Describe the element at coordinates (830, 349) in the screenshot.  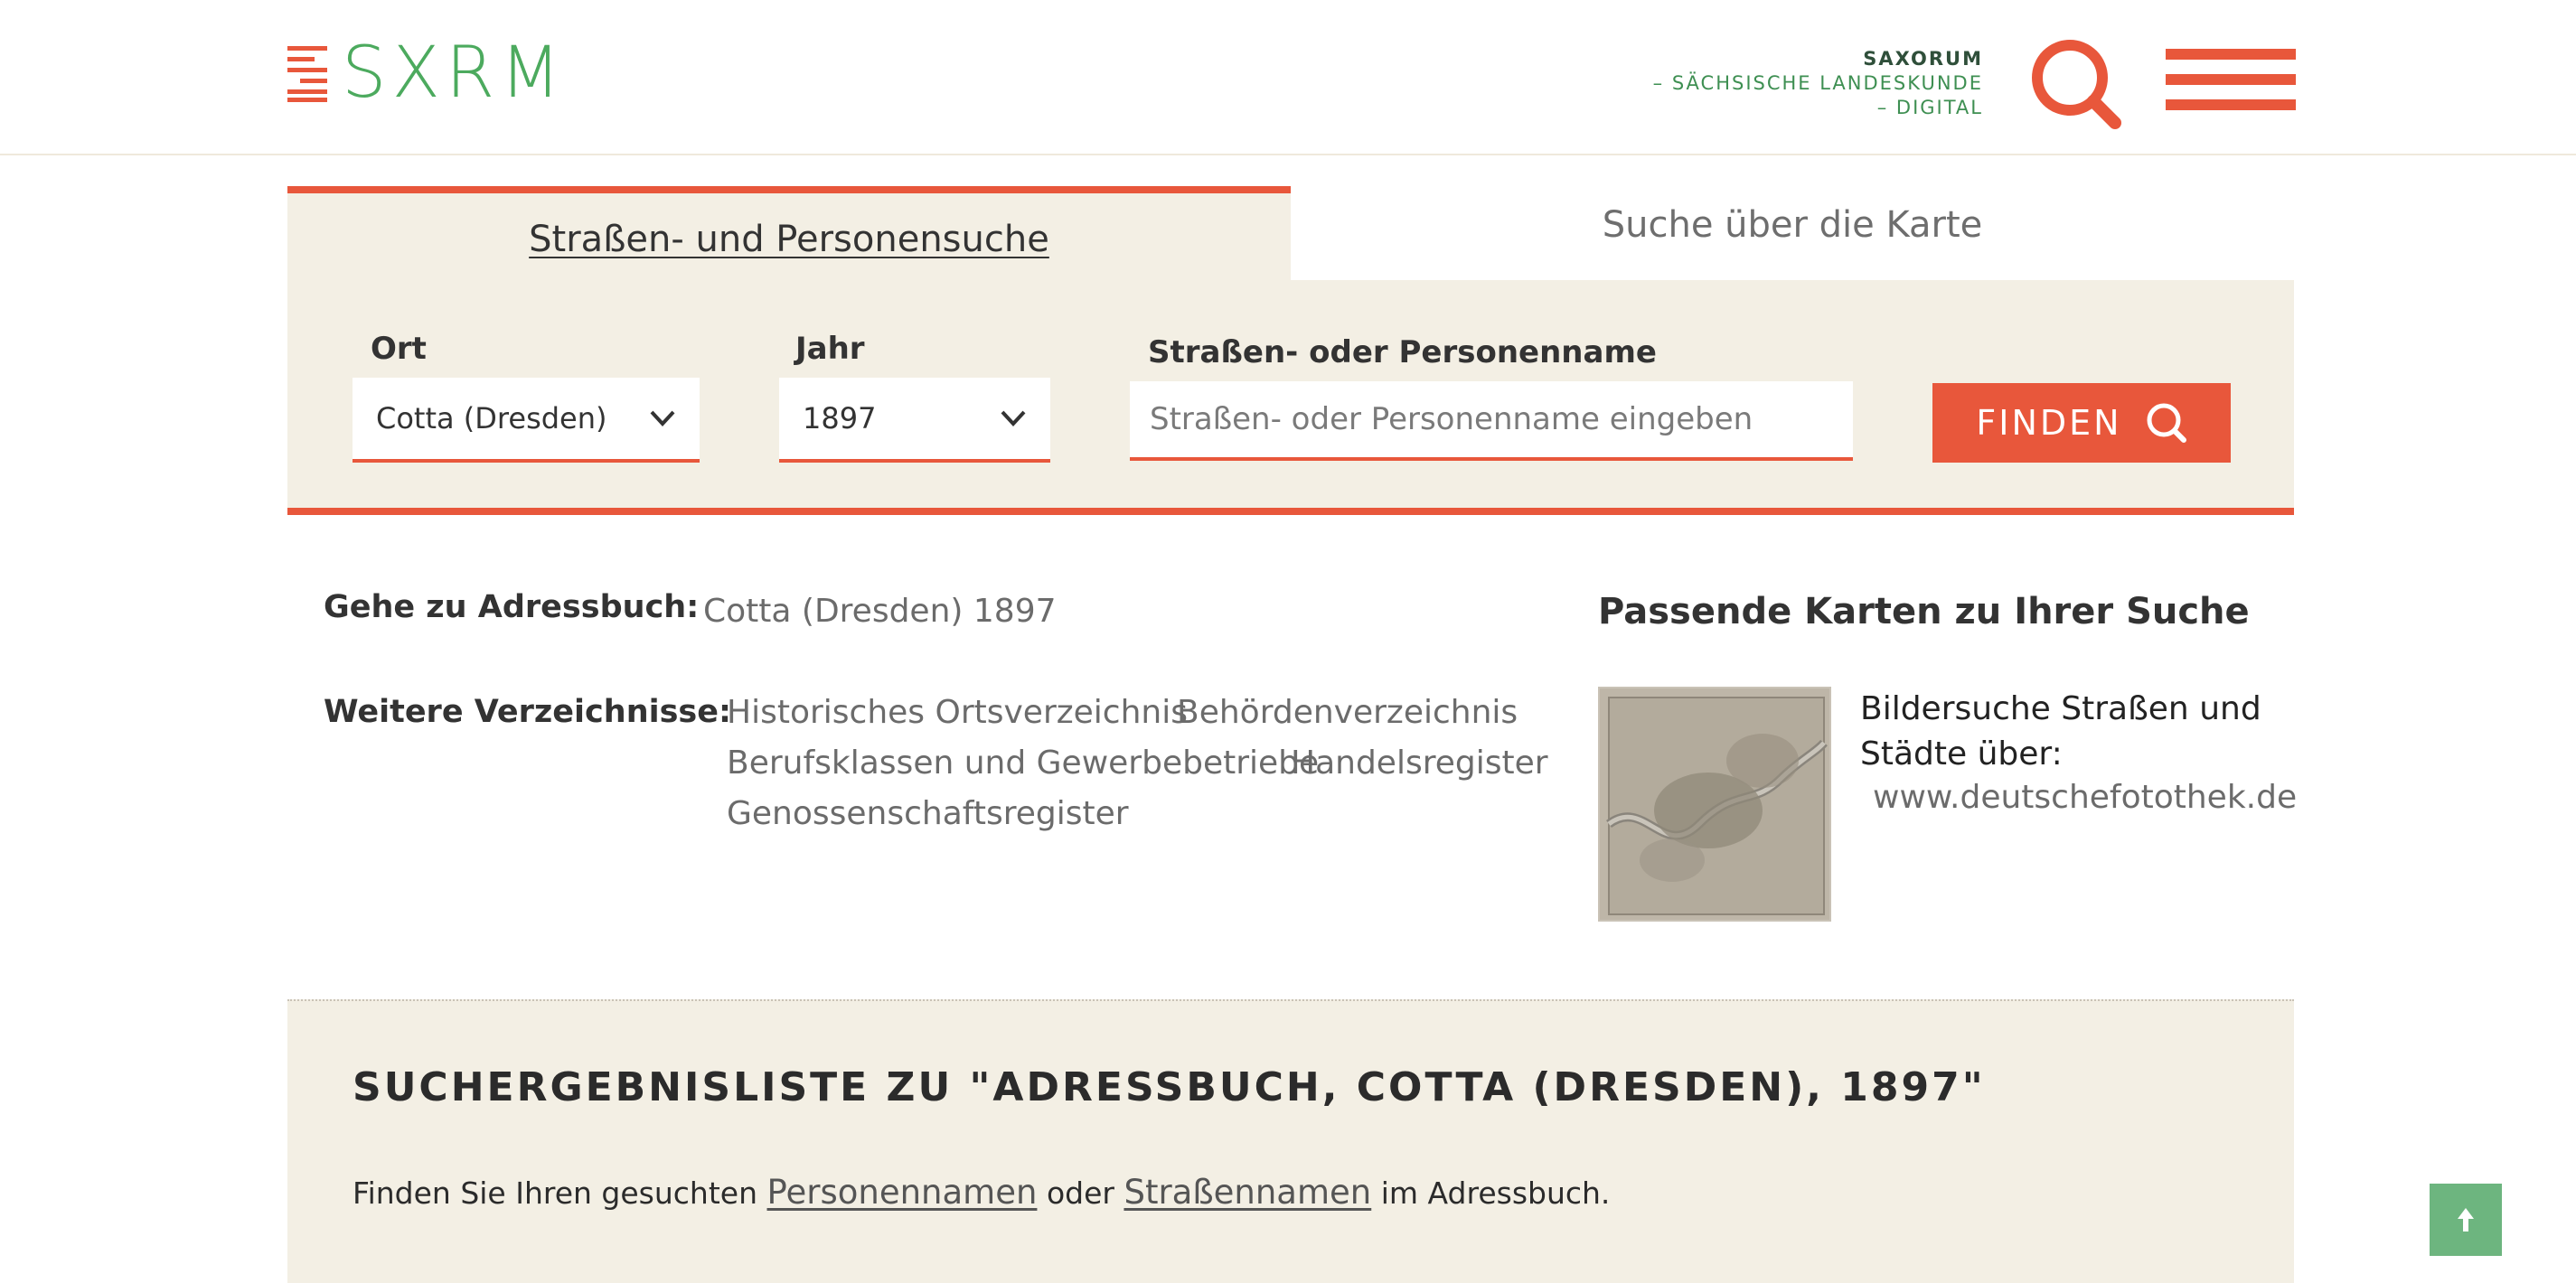
I see `jahr-label: Jahr` at that location.